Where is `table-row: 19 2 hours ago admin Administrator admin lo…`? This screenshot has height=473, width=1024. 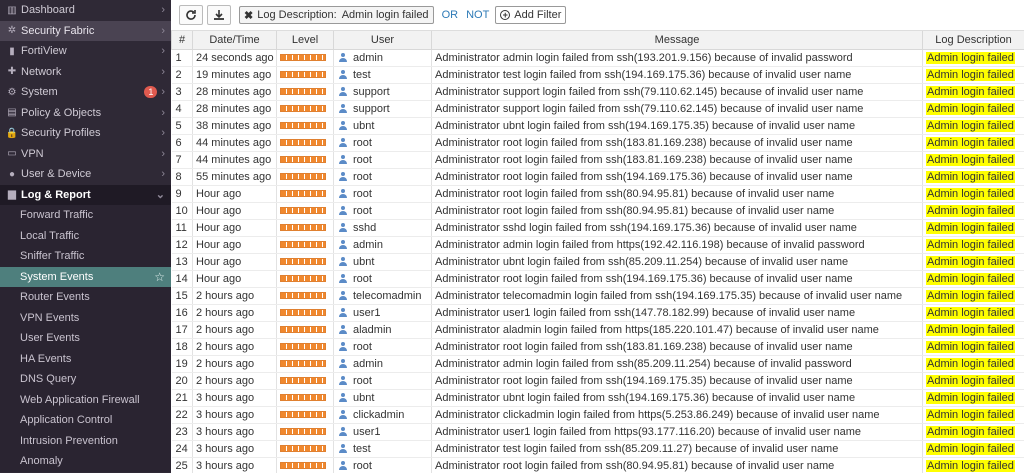
table-row: 19 2 hours ago admin Administrator admin lo… is located at coordinates (597, 364).